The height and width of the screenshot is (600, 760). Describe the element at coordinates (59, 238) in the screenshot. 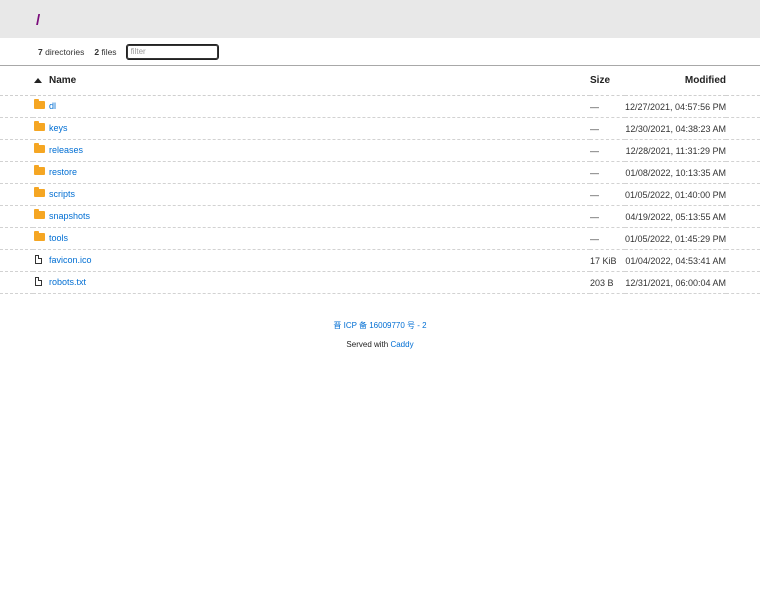

I see `file-name: tools` at that location.